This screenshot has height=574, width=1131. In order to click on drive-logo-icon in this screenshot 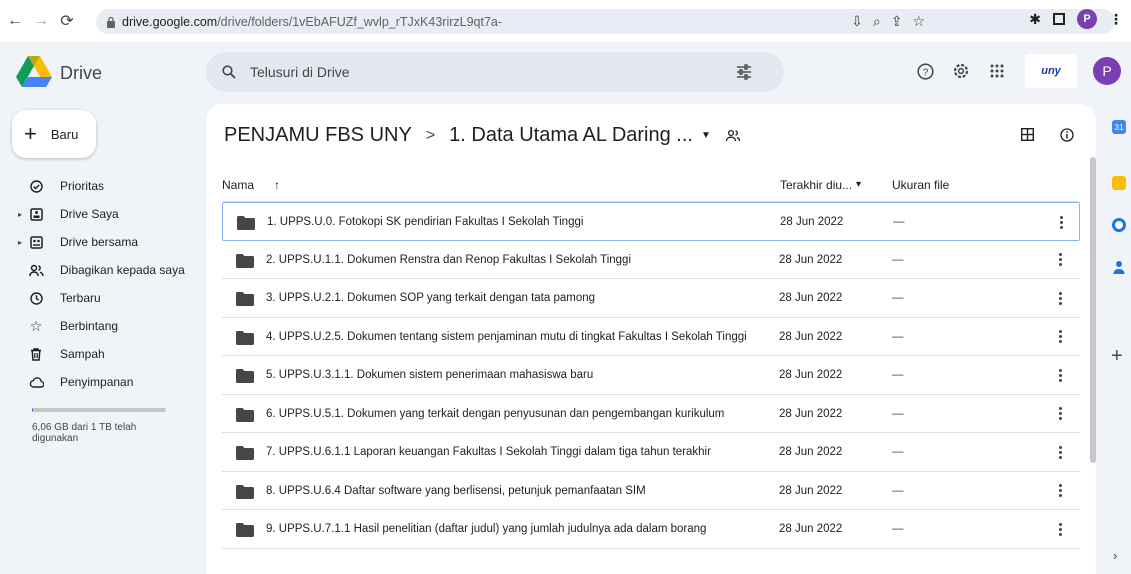, I will do `click(34, 72)`.